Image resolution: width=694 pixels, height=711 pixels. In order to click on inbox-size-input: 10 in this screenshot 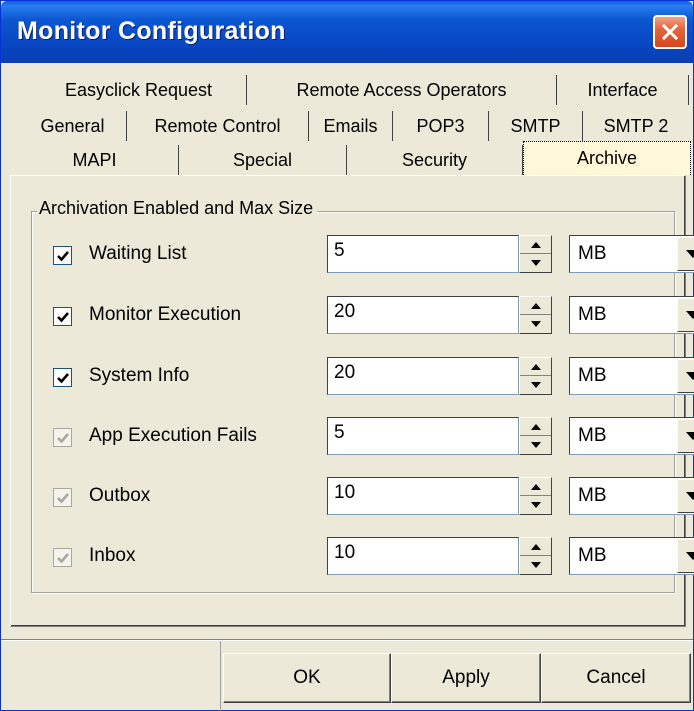, I will do `click(423, 556)`.